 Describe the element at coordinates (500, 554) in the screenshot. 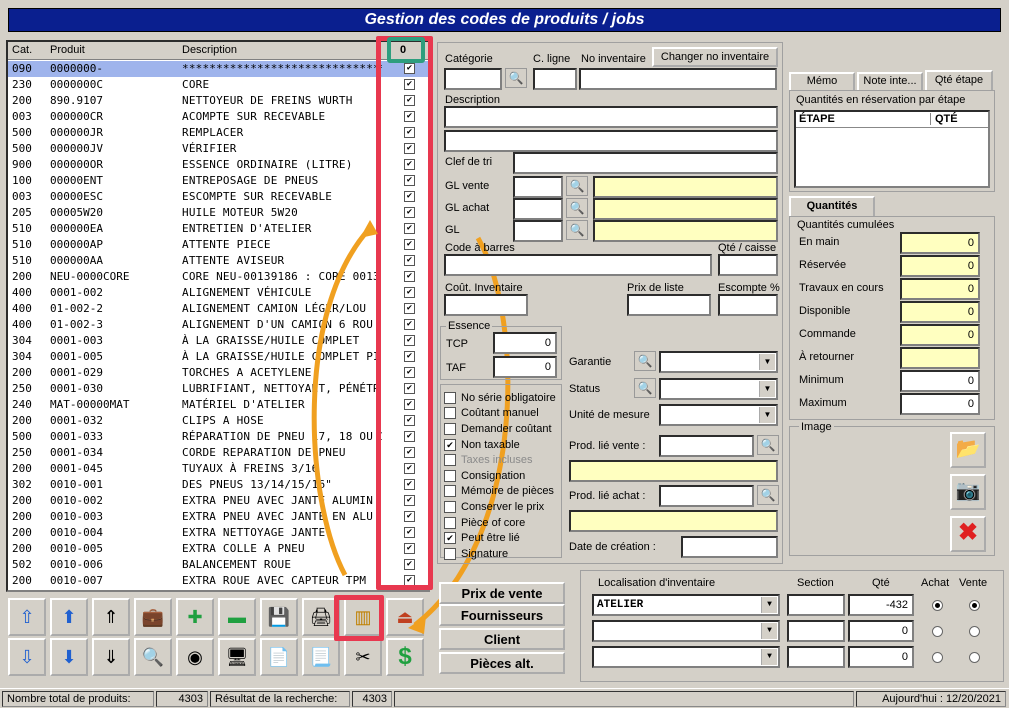

I see `option-checkbox-row: Signature` at that location.